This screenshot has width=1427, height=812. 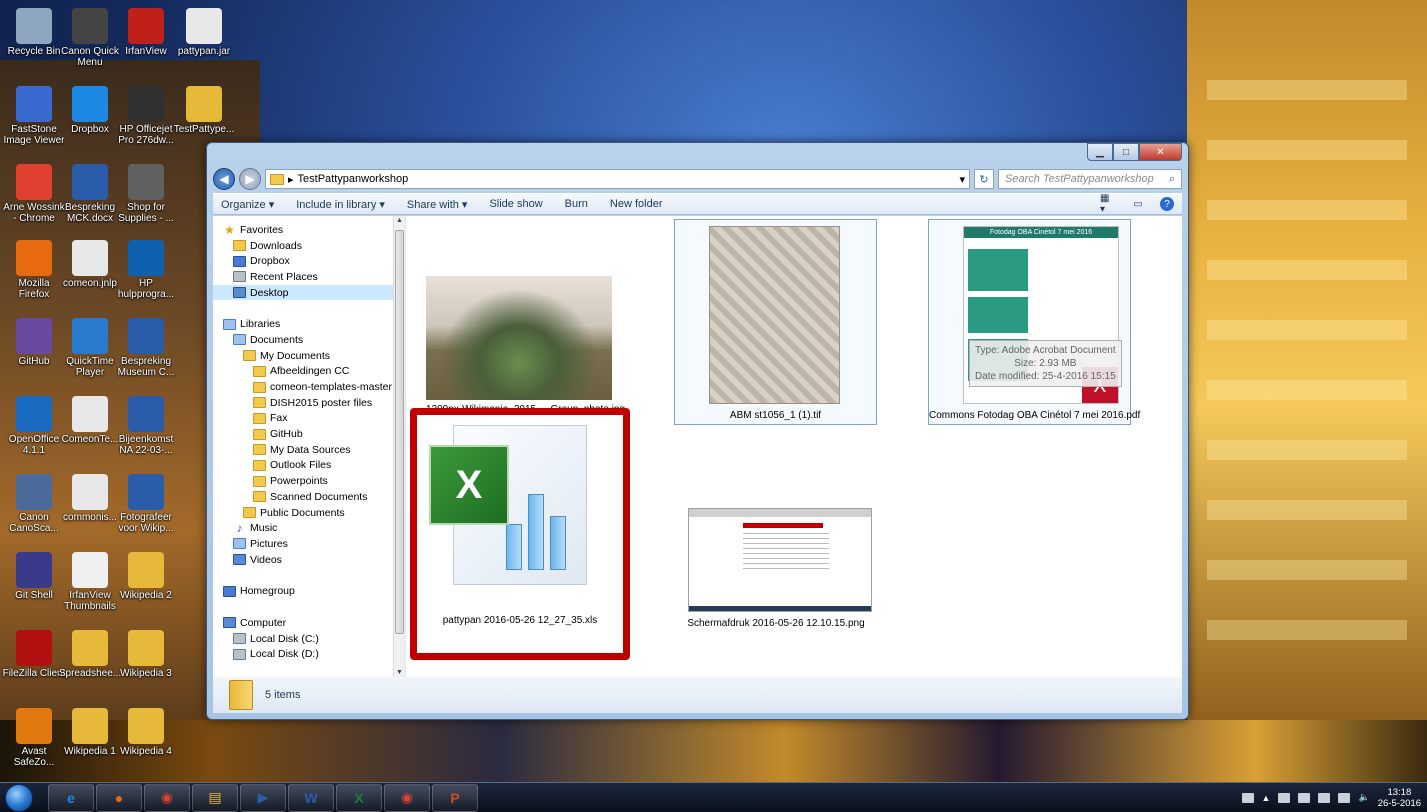 I want to click on refresh-button: ↻, so click(x=984, y=179).